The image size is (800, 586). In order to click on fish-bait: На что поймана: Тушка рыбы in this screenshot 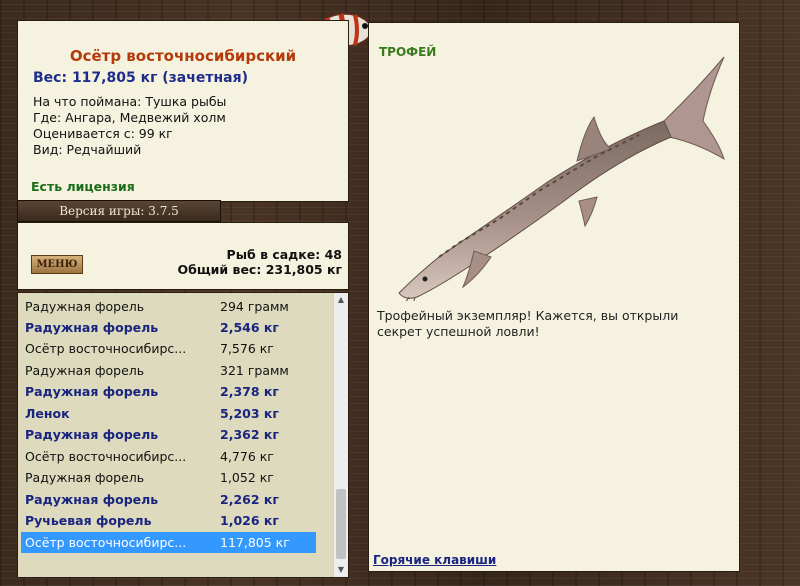, I will do `click(130, 101)`.